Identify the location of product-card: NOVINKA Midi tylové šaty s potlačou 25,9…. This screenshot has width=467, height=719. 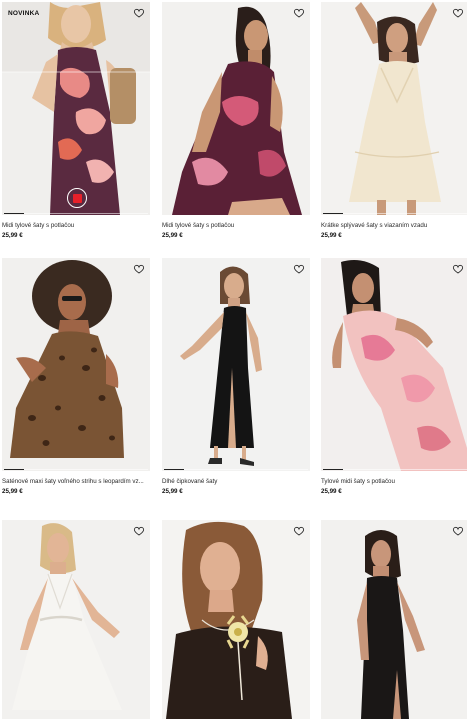
(76, 121).